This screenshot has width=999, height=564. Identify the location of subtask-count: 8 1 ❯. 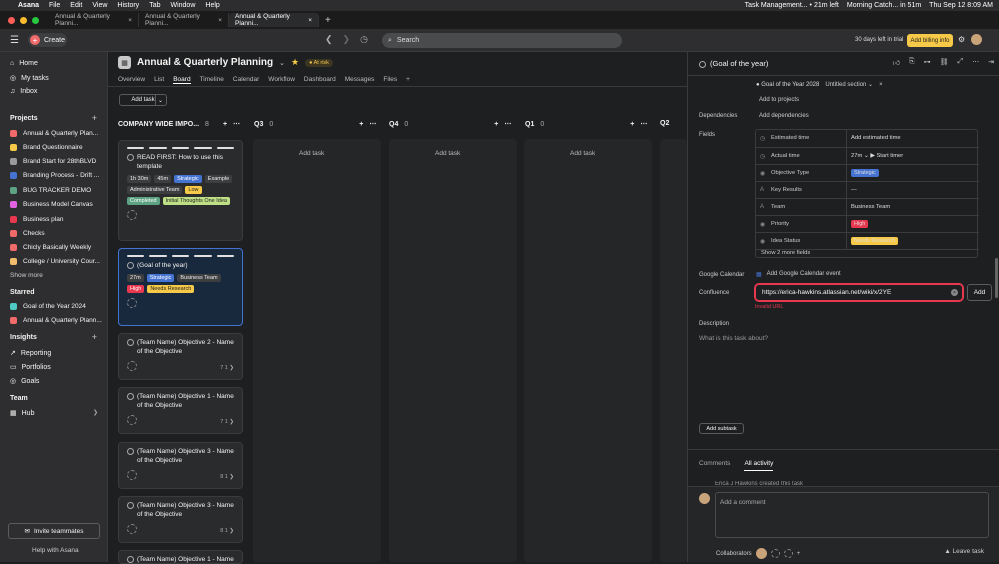
(227, 477).